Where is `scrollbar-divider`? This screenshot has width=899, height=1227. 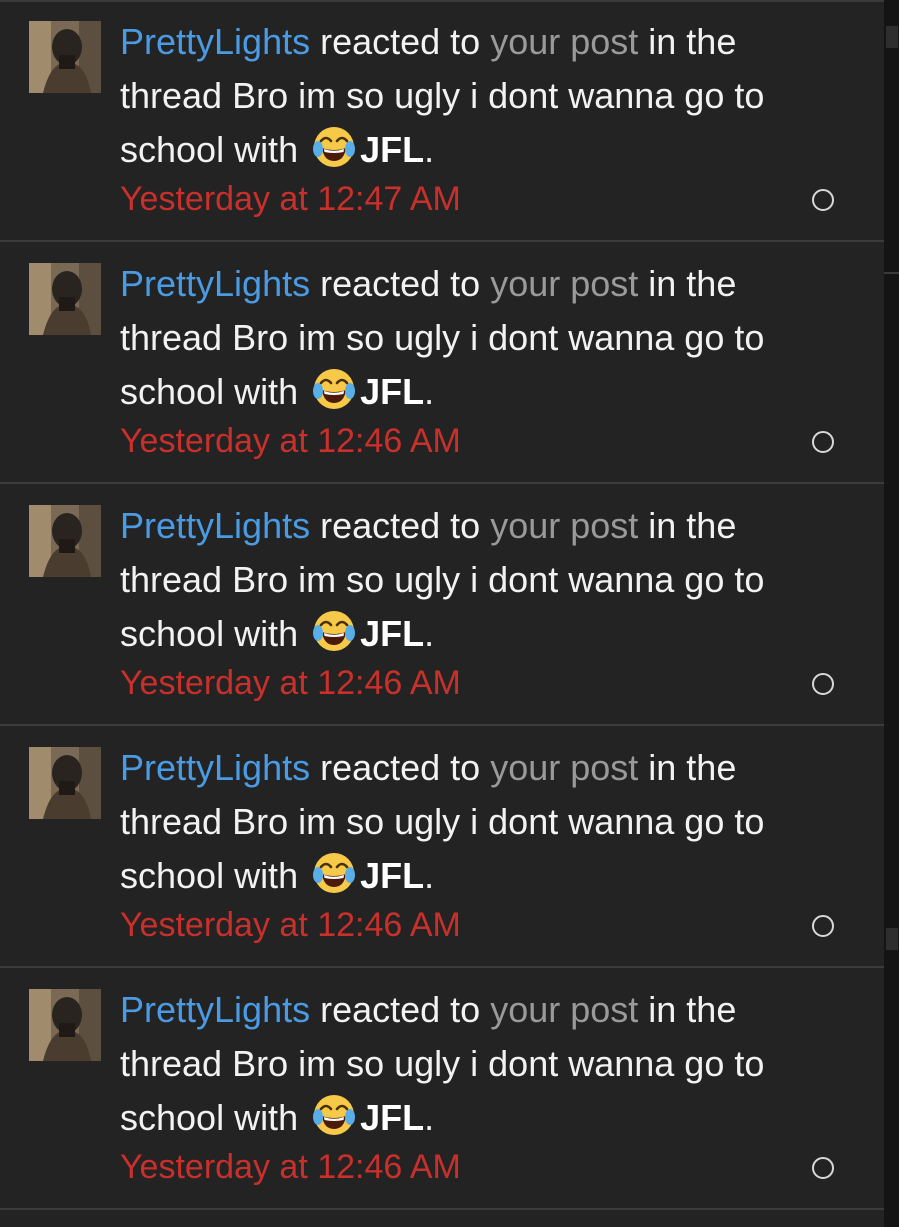 scrollbar-divider is located at coordinates (891, 273).